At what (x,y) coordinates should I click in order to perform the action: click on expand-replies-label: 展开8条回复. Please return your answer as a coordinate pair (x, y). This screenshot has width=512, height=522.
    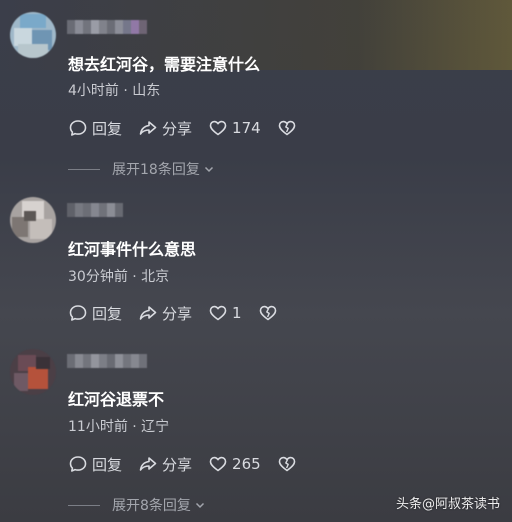
    Looking at the image, I should click on (151, 506).